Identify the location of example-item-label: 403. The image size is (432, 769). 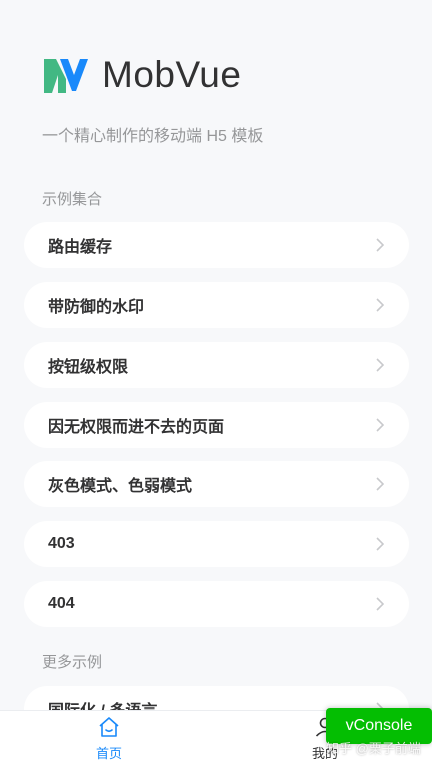
(61, 543).